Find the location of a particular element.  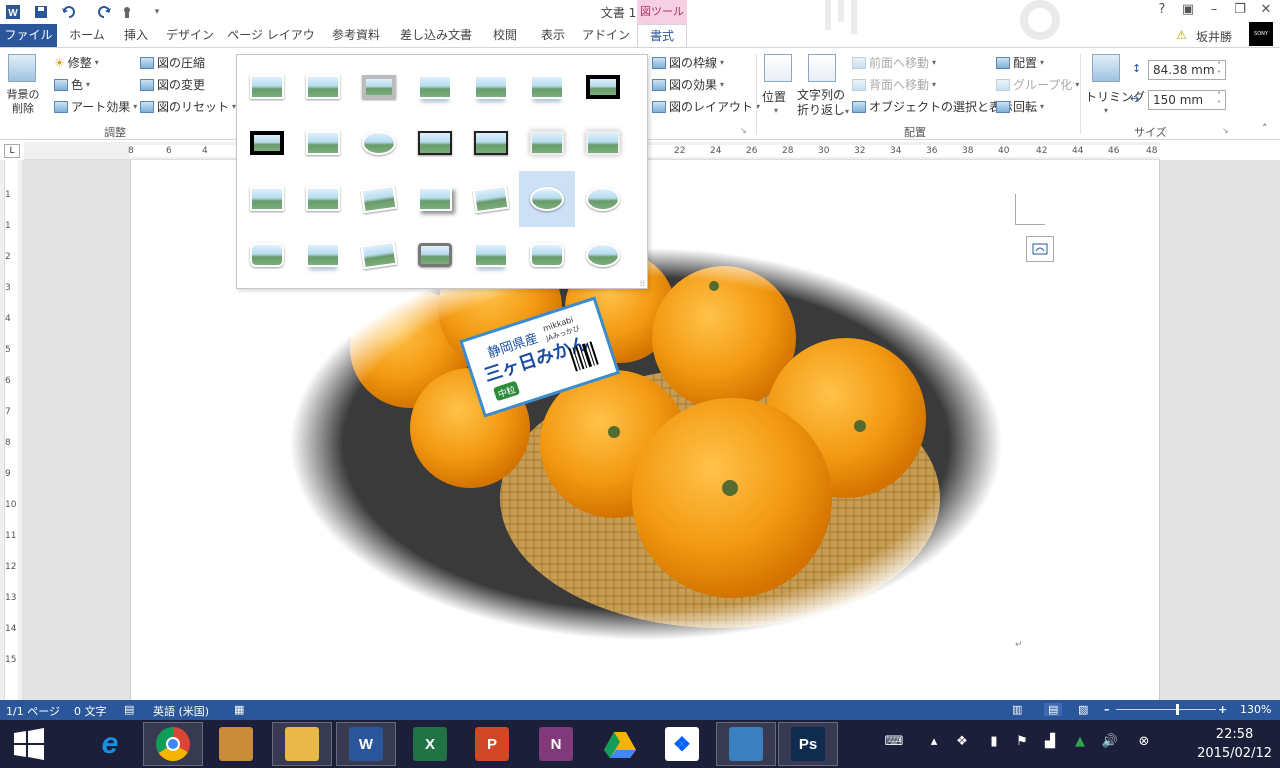

taskbar-chrome is located at coordinates (173, 744).